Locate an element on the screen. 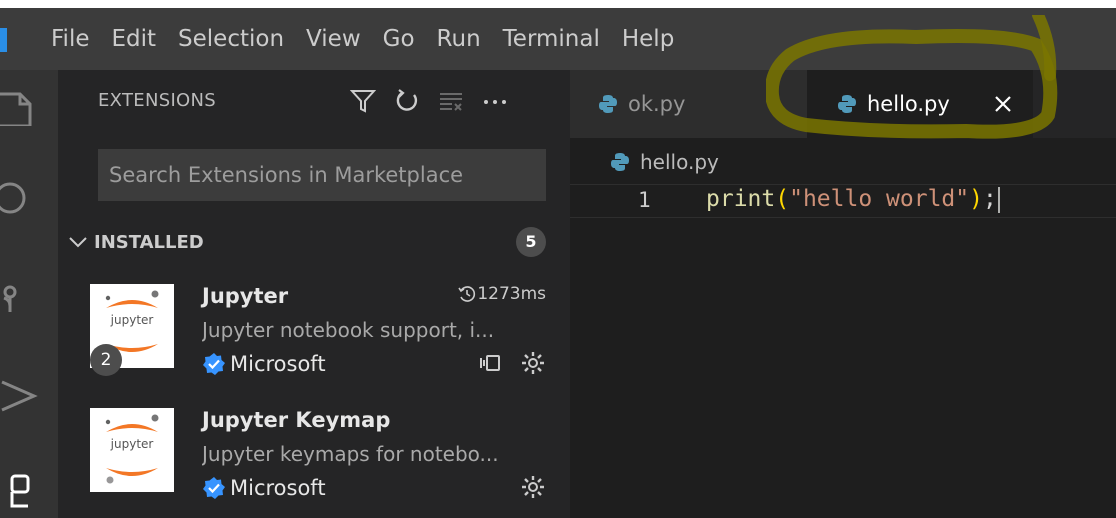 This screenshot has height=518, width=1116. refresh-icon is located at coordinates (407, 101).